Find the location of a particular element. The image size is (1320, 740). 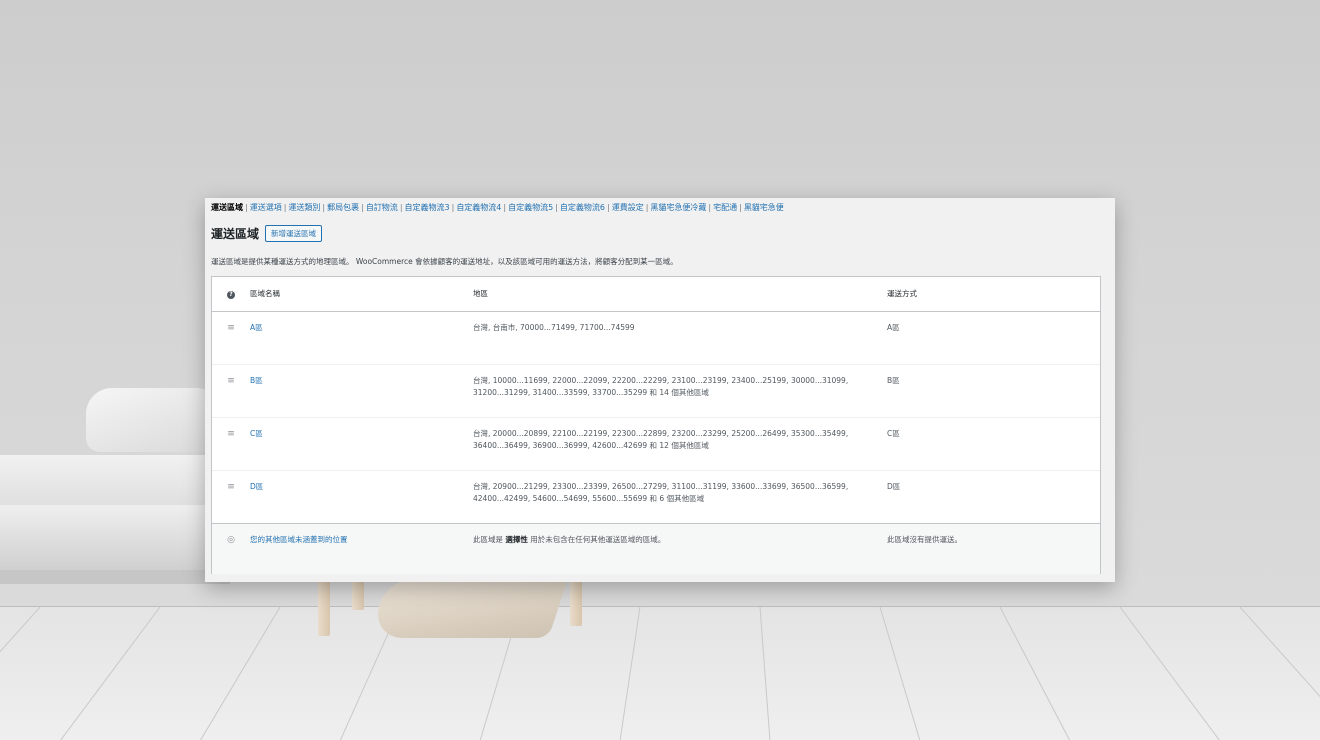

zone-method: D區 is located at coordinates (894, 486).